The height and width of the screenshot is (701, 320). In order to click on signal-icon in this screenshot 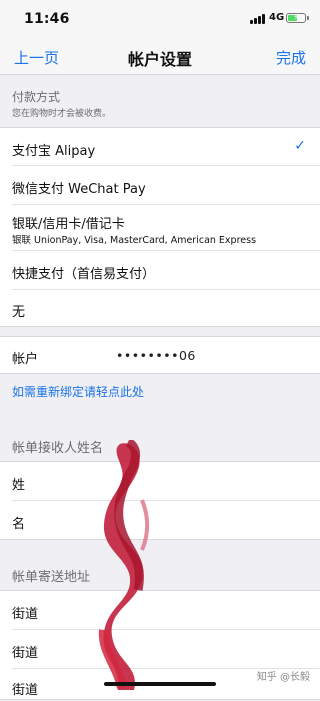, I will do `click(258, 19)`.